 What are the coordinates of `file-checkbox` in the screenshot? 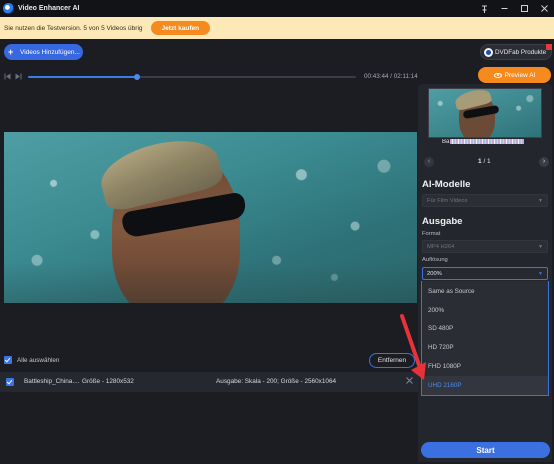 It's located at (10, 382).